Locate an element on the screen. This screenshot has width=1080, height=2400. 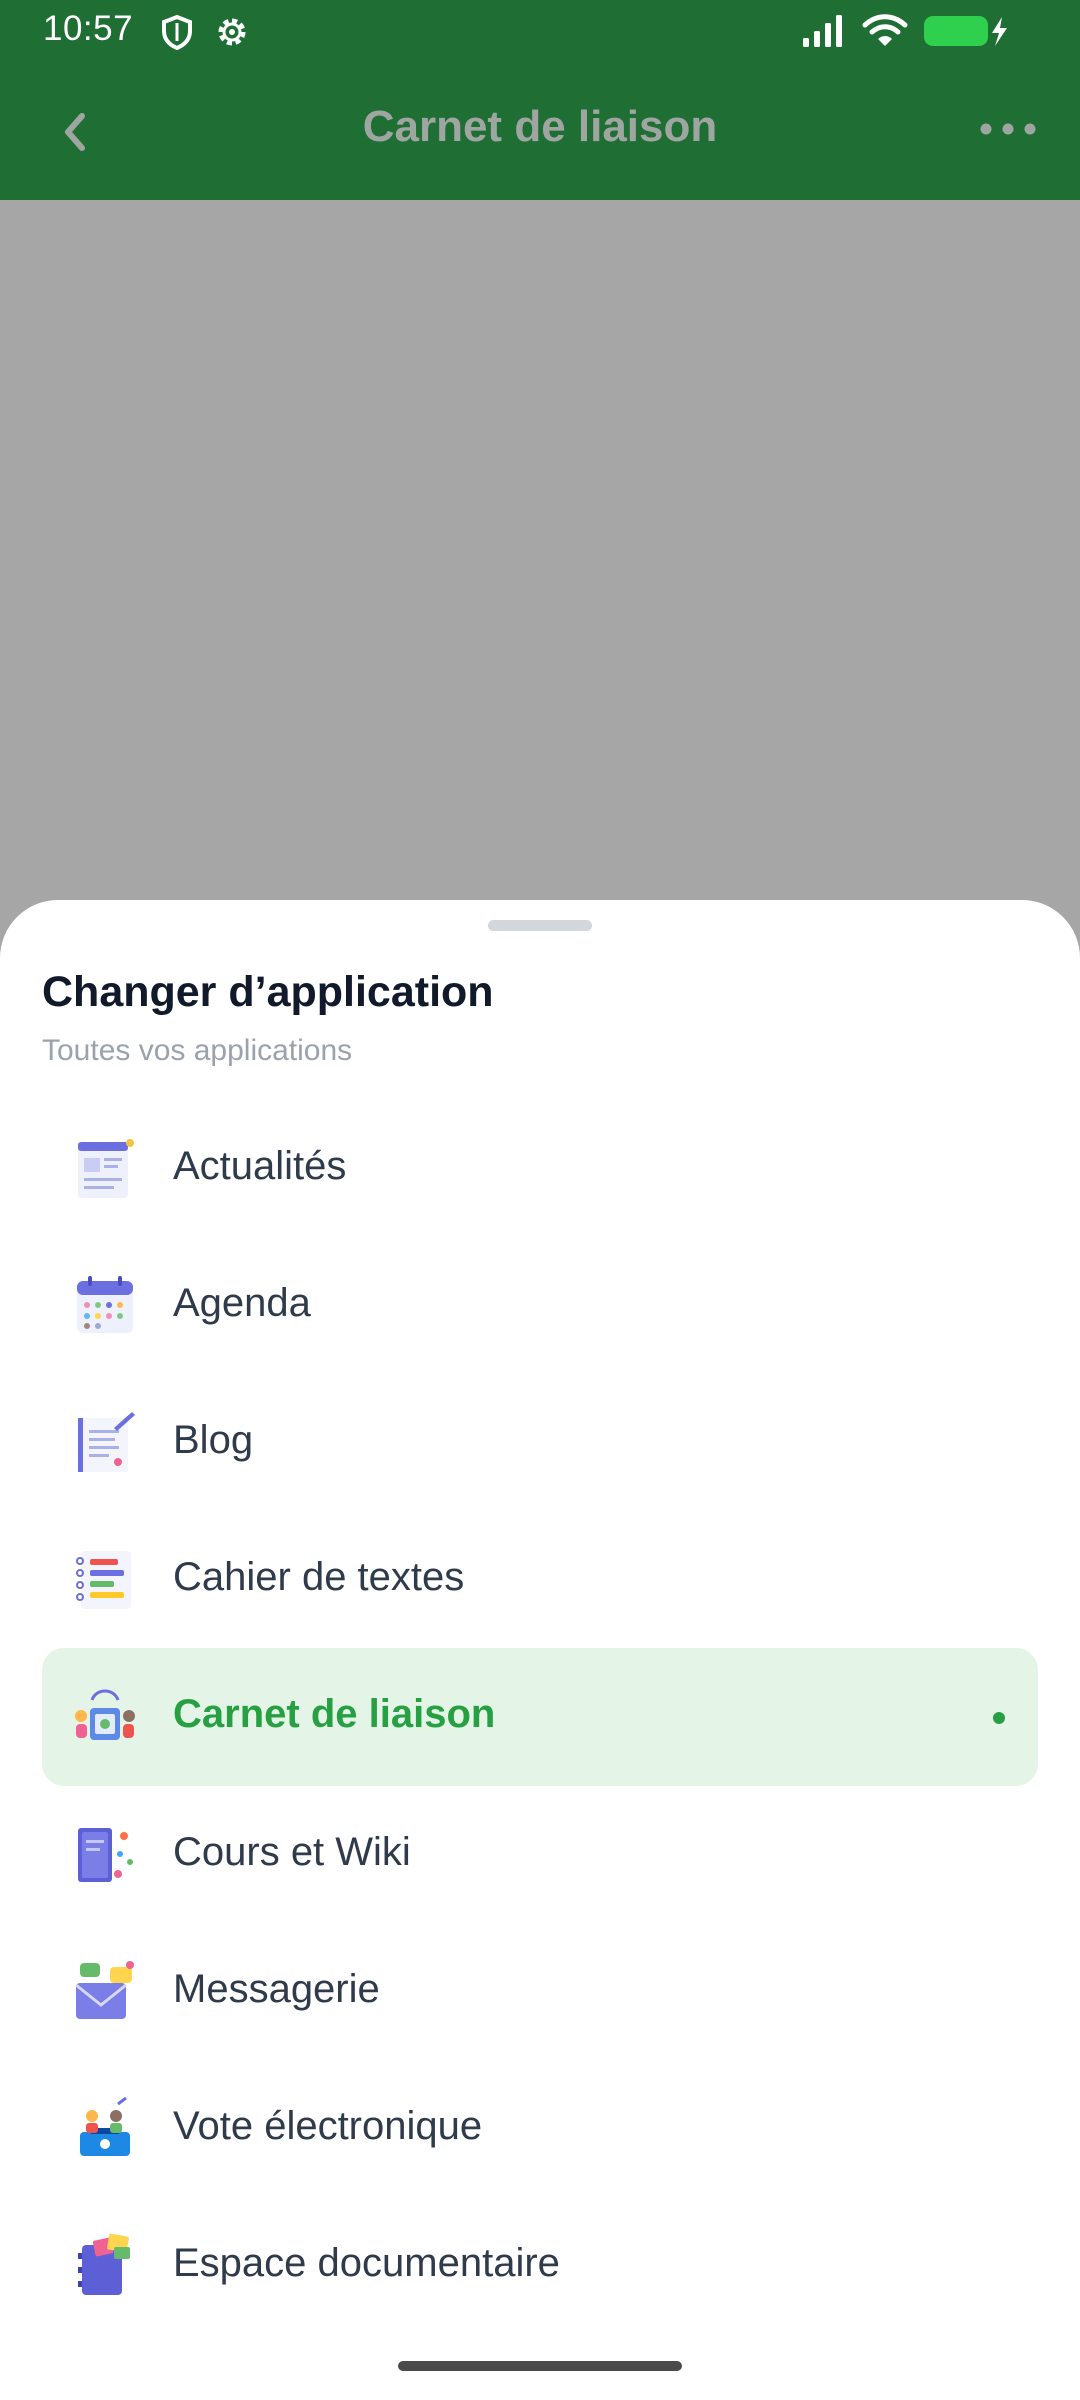
vote-icon is located at coordinates (105, 2126).